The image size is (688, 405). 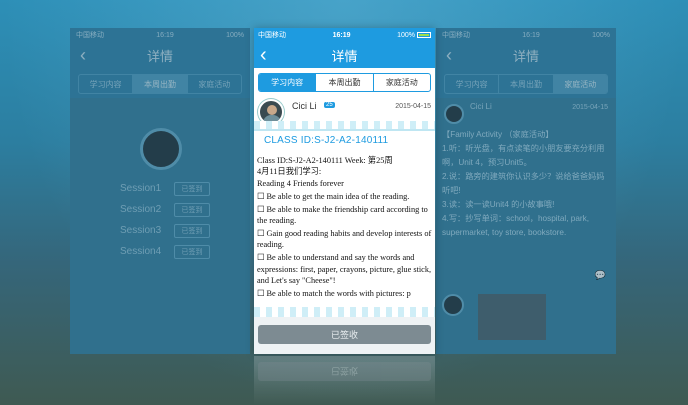 What do you see at coordinates (344, 312) in the screenshot?
I see `decorative-border-bottom` at bounding box center [344, 312].